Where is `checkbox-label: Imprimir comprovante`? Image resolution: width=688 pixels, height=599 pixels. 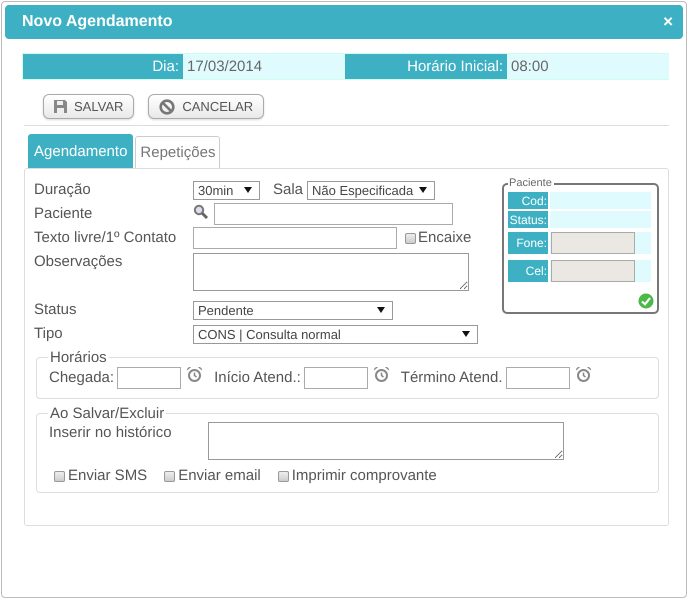
checkbox-label: Imprimir comprovante is located at coordinates (364, 476).